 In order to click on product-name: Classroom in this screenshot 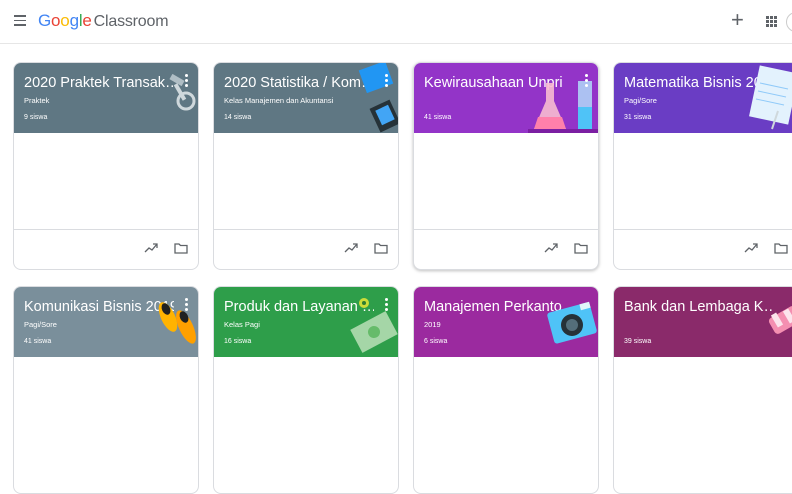, I will do `click(131, 21)`.